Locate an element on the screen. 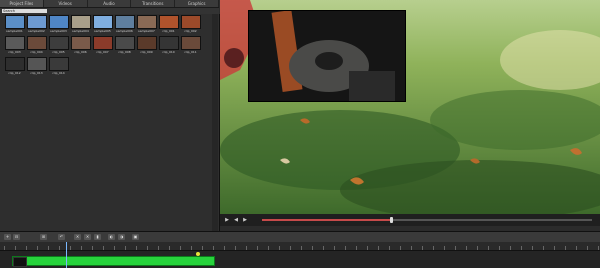 The width and height of the screenshot is (600, 268). media-thumbnail: clip_006 is located at coordinates (80, 46).